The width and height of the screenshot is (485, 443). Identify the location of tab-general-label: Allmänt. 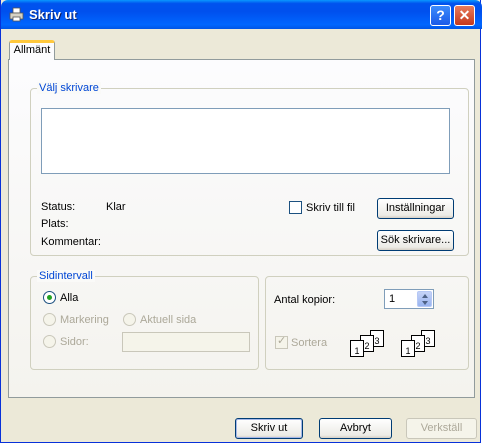
(32, 50).